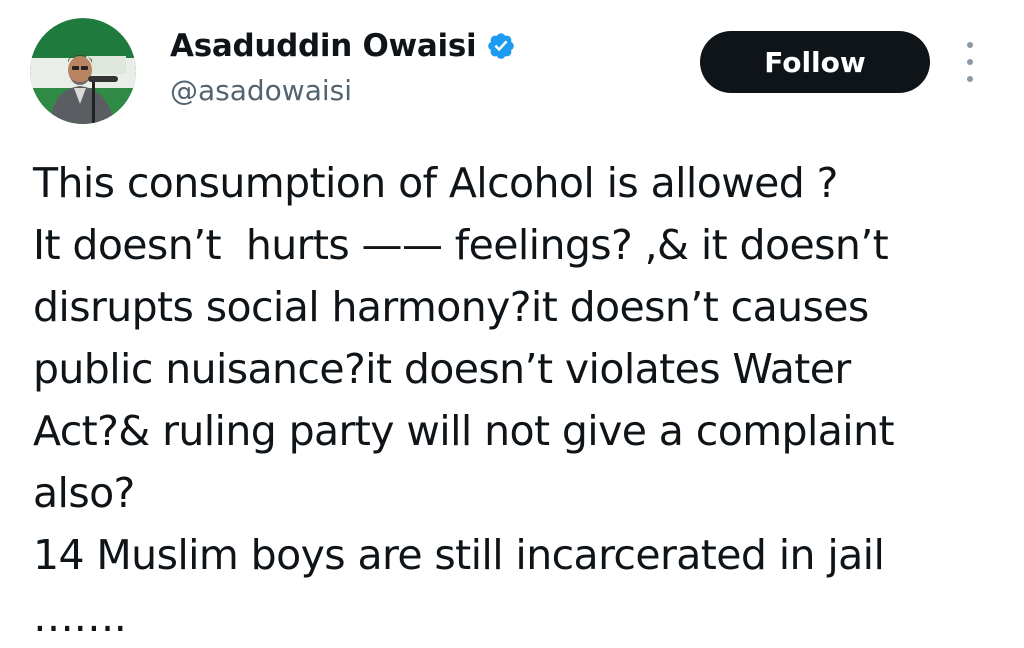  I want to click on user-handle: @asadowaisi, so click(343, 90).